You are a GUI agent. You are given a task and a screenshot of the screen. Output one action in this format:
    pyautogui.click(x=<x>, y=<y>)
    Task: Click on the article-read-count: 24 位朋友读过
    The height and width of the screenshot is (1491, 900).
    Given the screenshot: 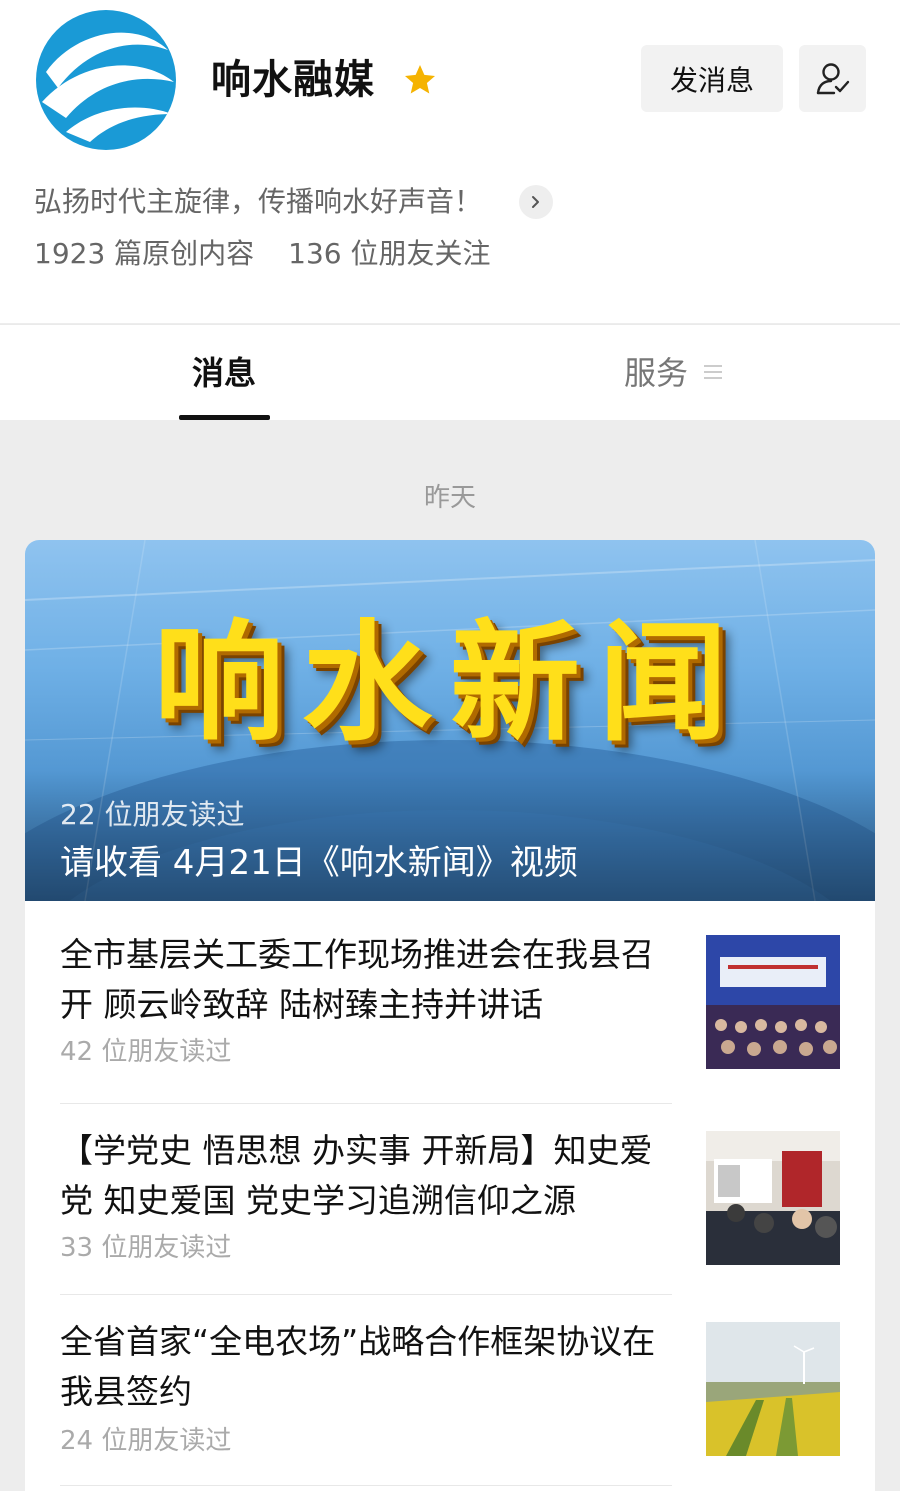 What is the action you would take?
    pyautogui.click(x=146, y=1441)
    